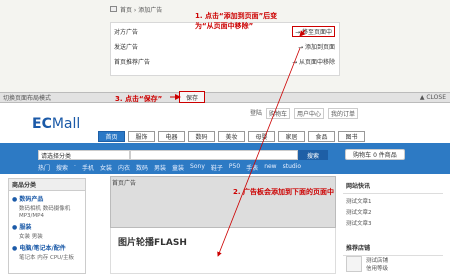 The height and width of the screenshot is (274, 450). I want to click on logo: ECMall, so click(56, 124).